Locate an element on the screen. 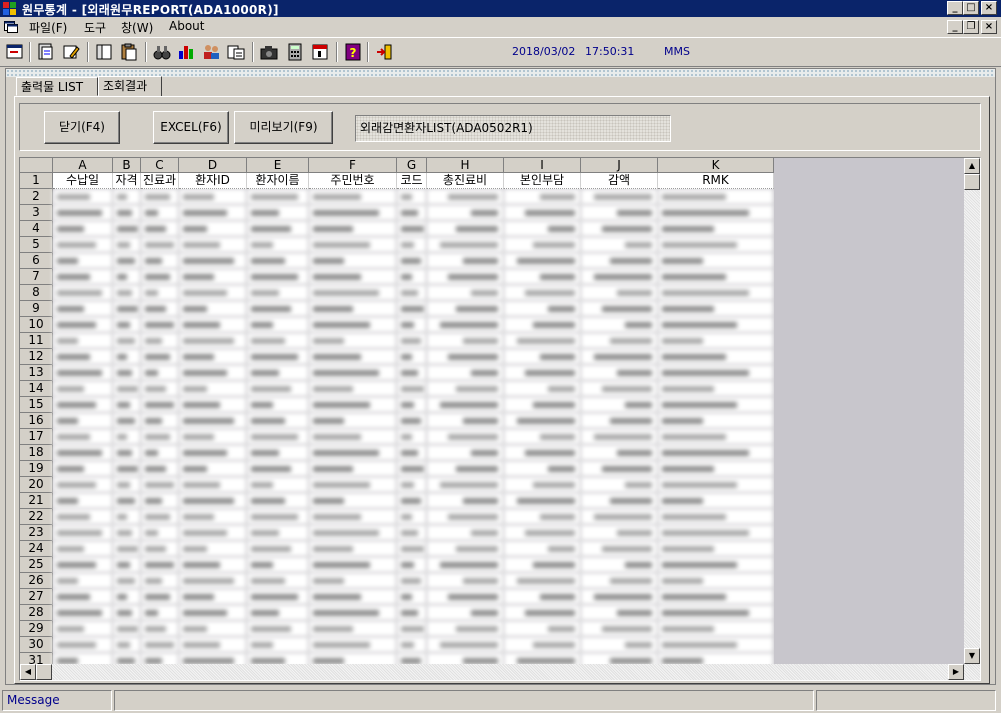  row-header: 10 is located at coordinates (36, 325).